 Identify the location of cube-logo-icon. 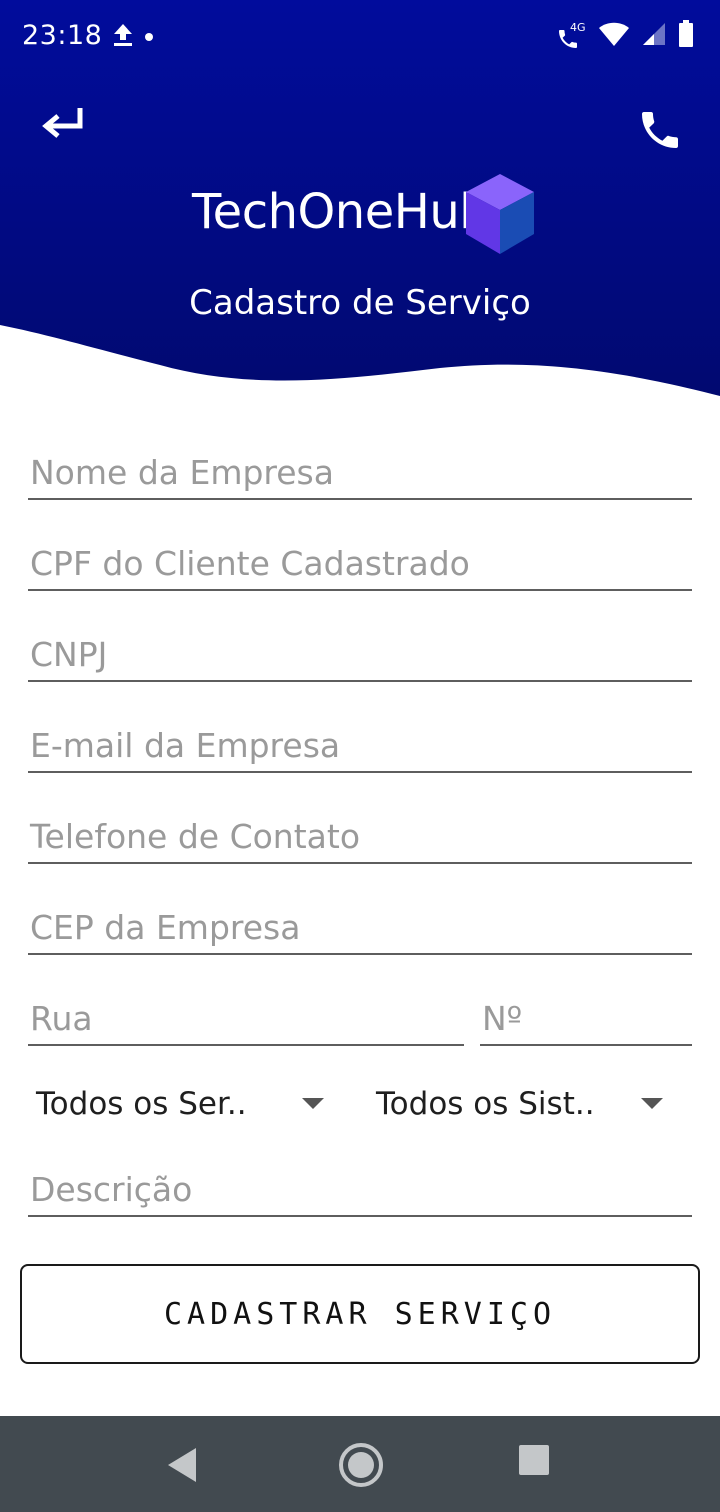
(500, 214).